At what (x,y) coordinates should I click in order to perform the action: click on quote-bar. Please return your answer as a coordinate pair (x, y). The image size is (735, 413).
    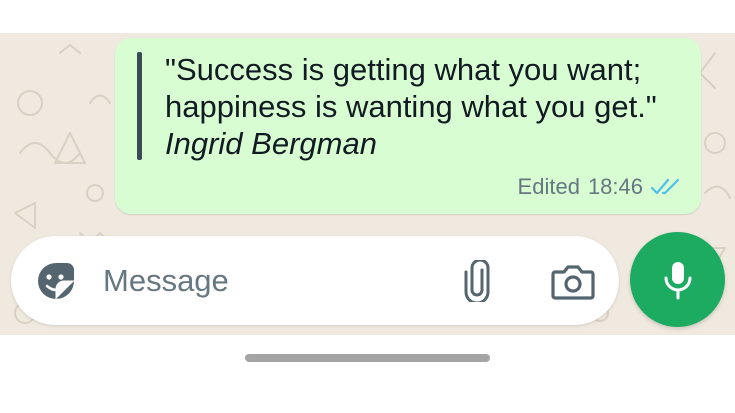
    Looking at the image, I should click on (139, 106).